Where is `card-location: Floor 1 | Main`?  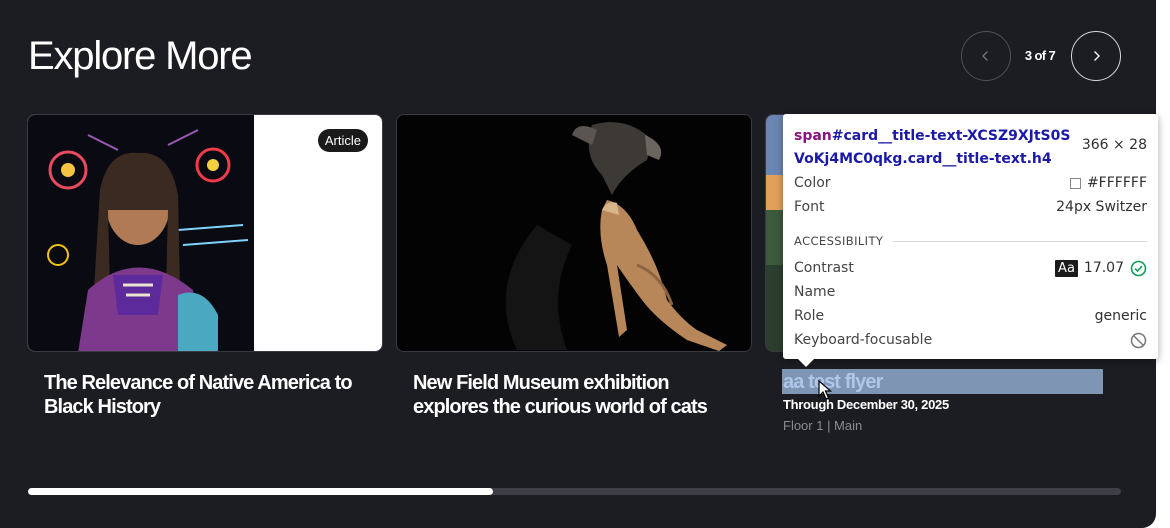 card-location: Floor 1 | Main is located at coordinates (823, 425).